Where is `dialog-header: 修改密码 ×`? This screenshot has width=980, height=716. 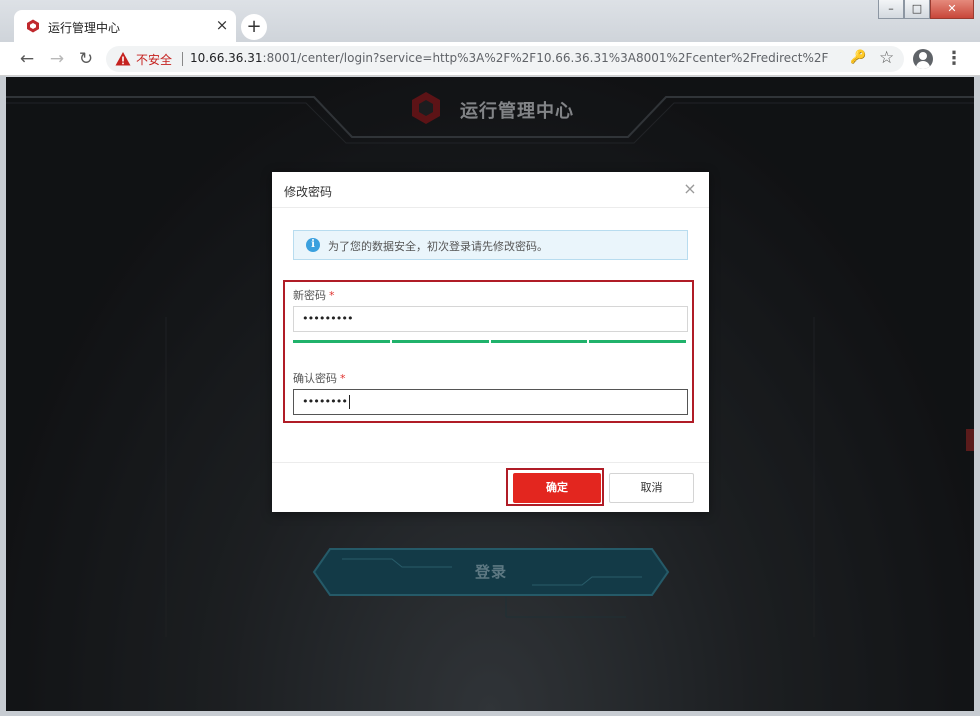
dialog-header: 修改密码 × is located at coordinates (490, 190).